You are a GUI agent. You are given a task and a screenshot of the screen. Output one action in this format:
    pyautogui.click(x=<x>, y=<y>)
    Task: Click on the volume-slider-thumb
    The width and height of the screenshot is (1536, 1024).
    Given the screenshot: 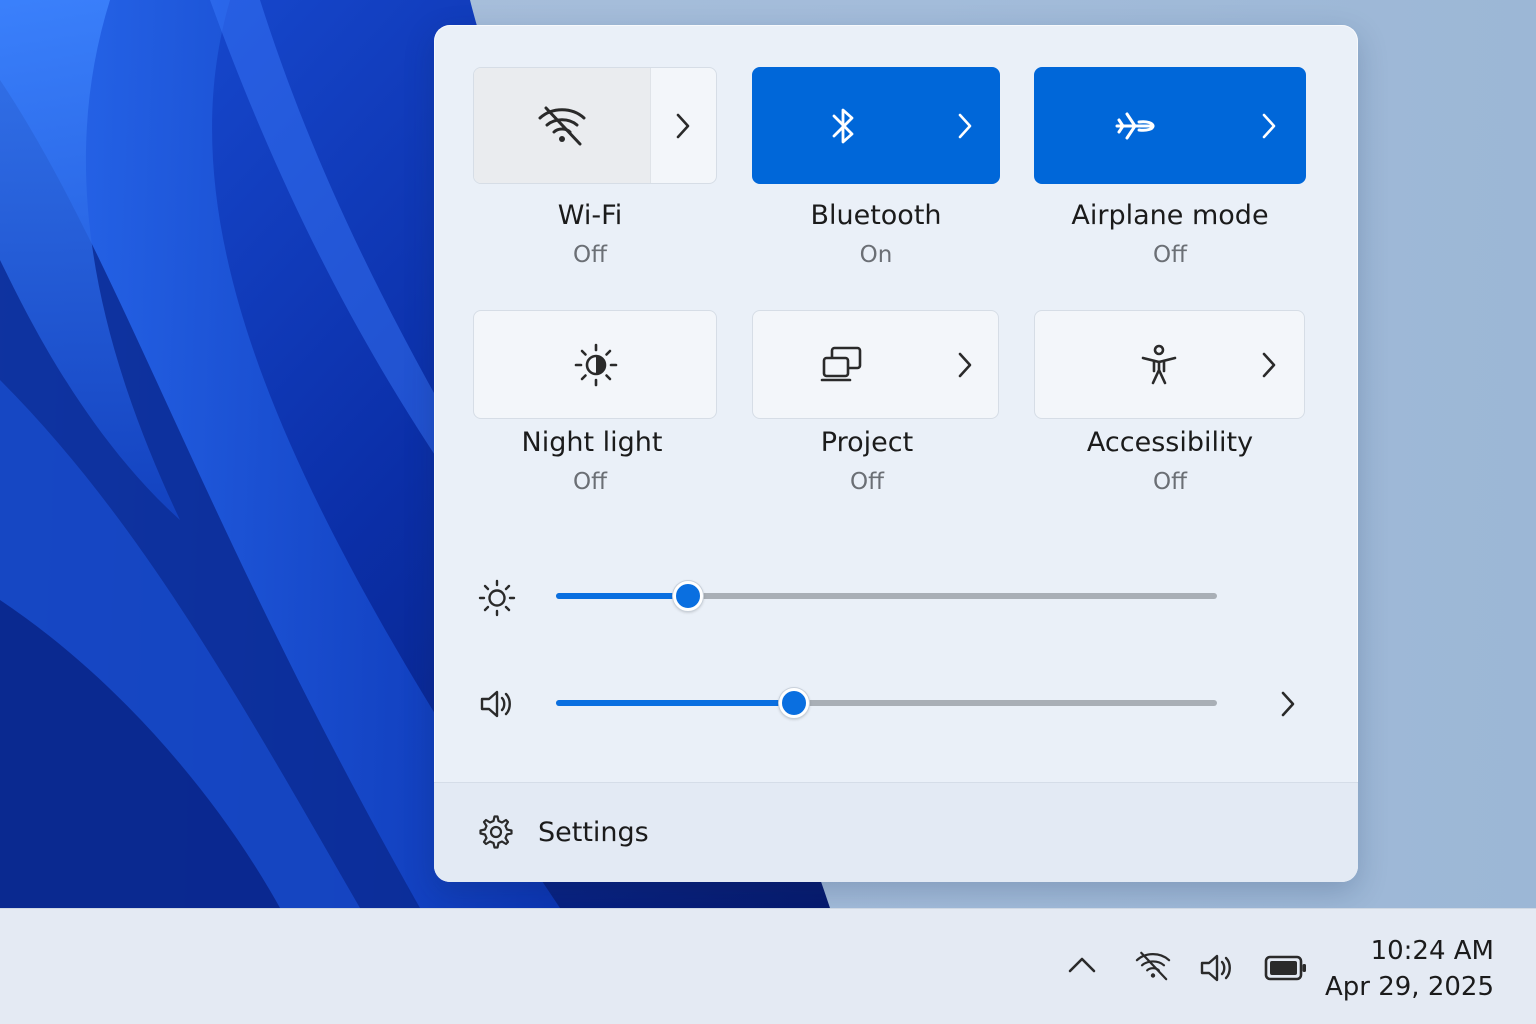 What is the action you would take?
    pyautogui.click(x=793, y=703)
    